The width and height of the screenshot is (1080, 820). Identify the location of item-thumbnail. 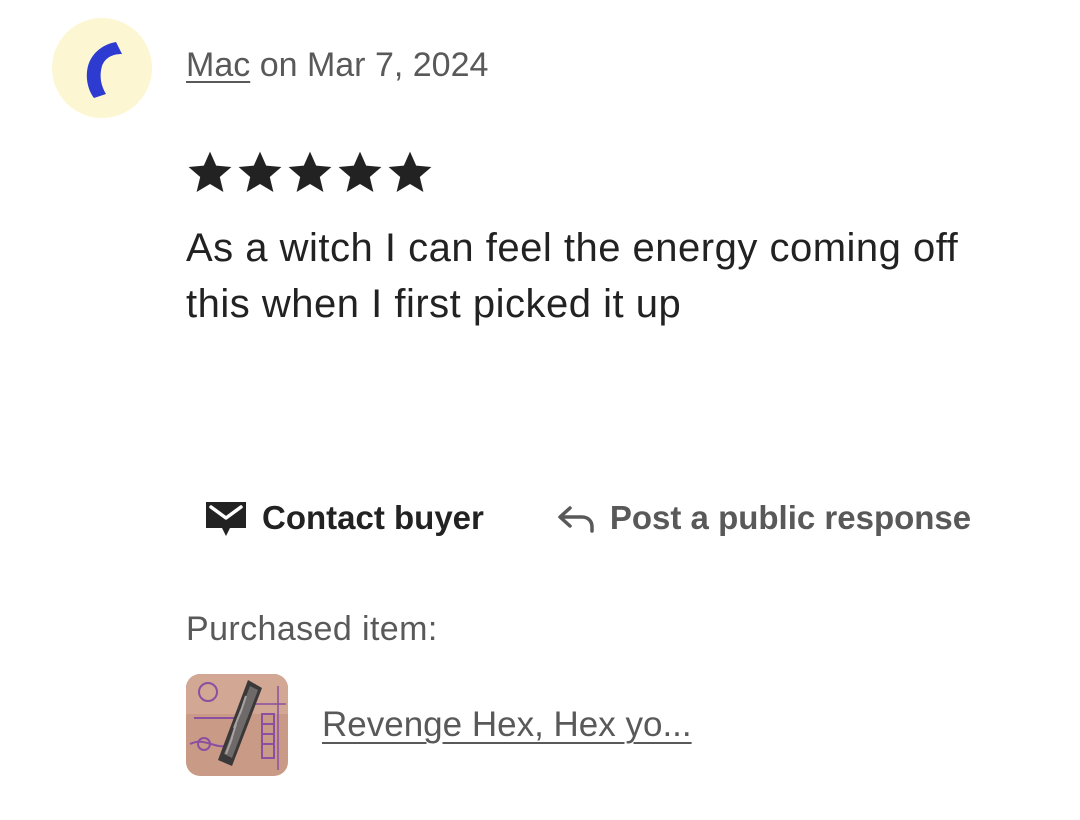
(237, 725).